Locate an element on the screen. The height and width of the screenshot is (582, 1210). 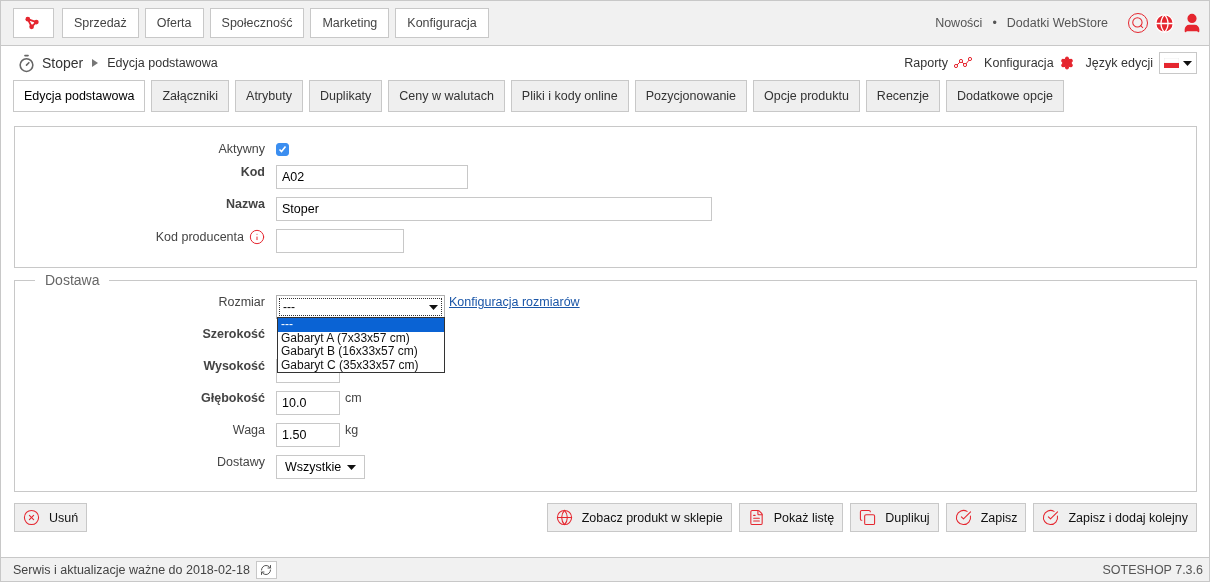
version-text: SOTESHOP 7.3.6 is located at coordinates (1152, 569).